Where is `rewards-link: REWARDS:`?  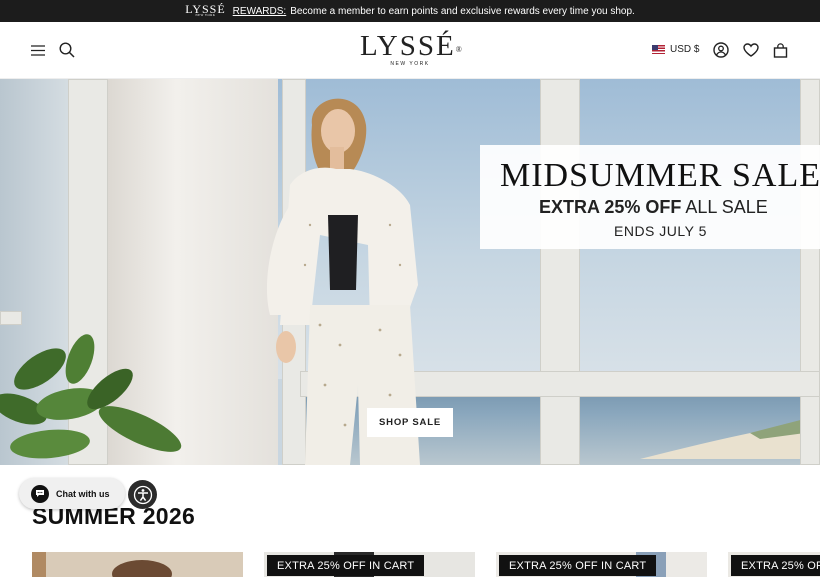
rewards-link: REWARDS: is located at coordinates (260, 11).